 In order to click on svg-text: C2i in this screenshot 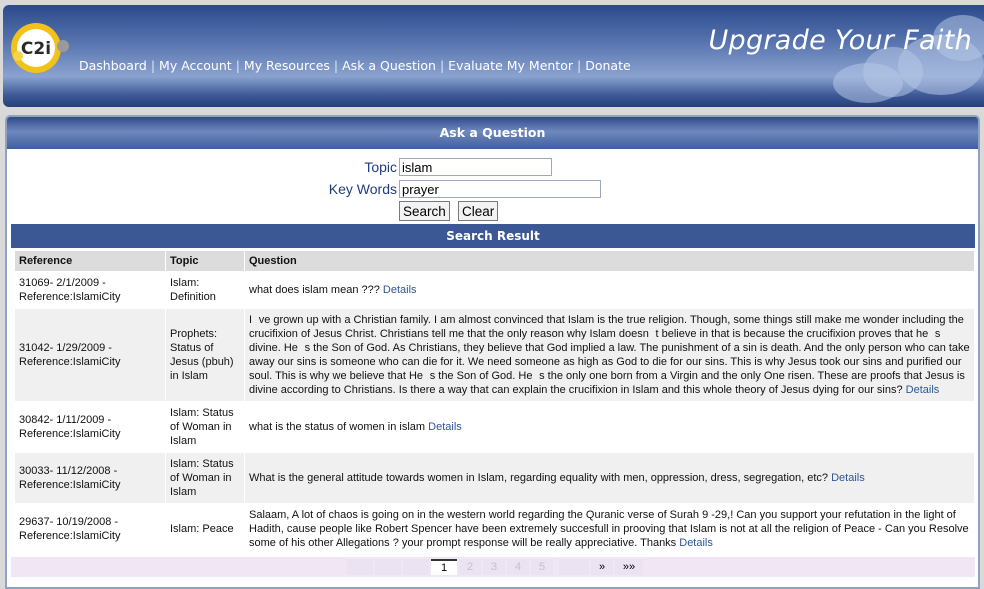, I will do `click(36, 49)`.